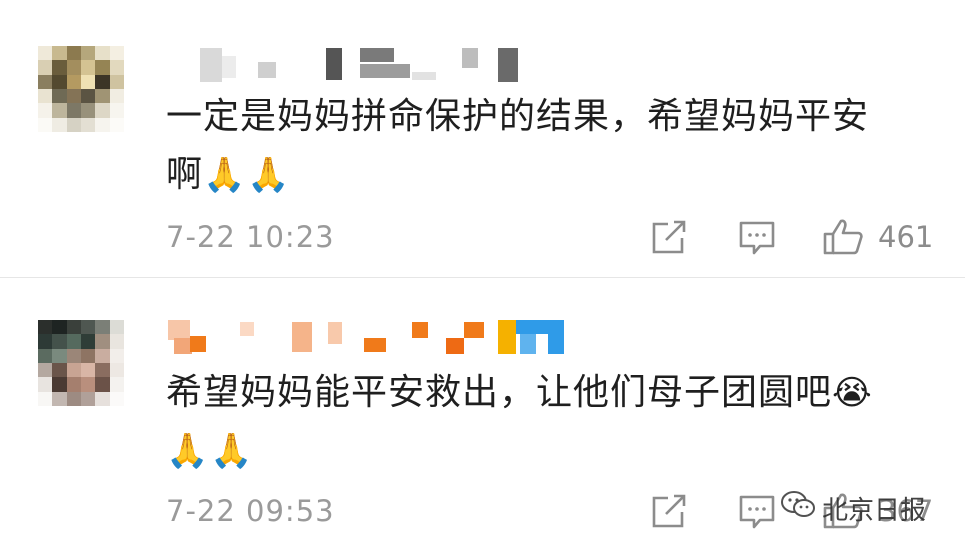 The height and width of the screenshot is (546, 965). Describe the element at coordinates (250, 511) in the screenshot. I see `comment-timestamp: 7-22 09:53` at that location.